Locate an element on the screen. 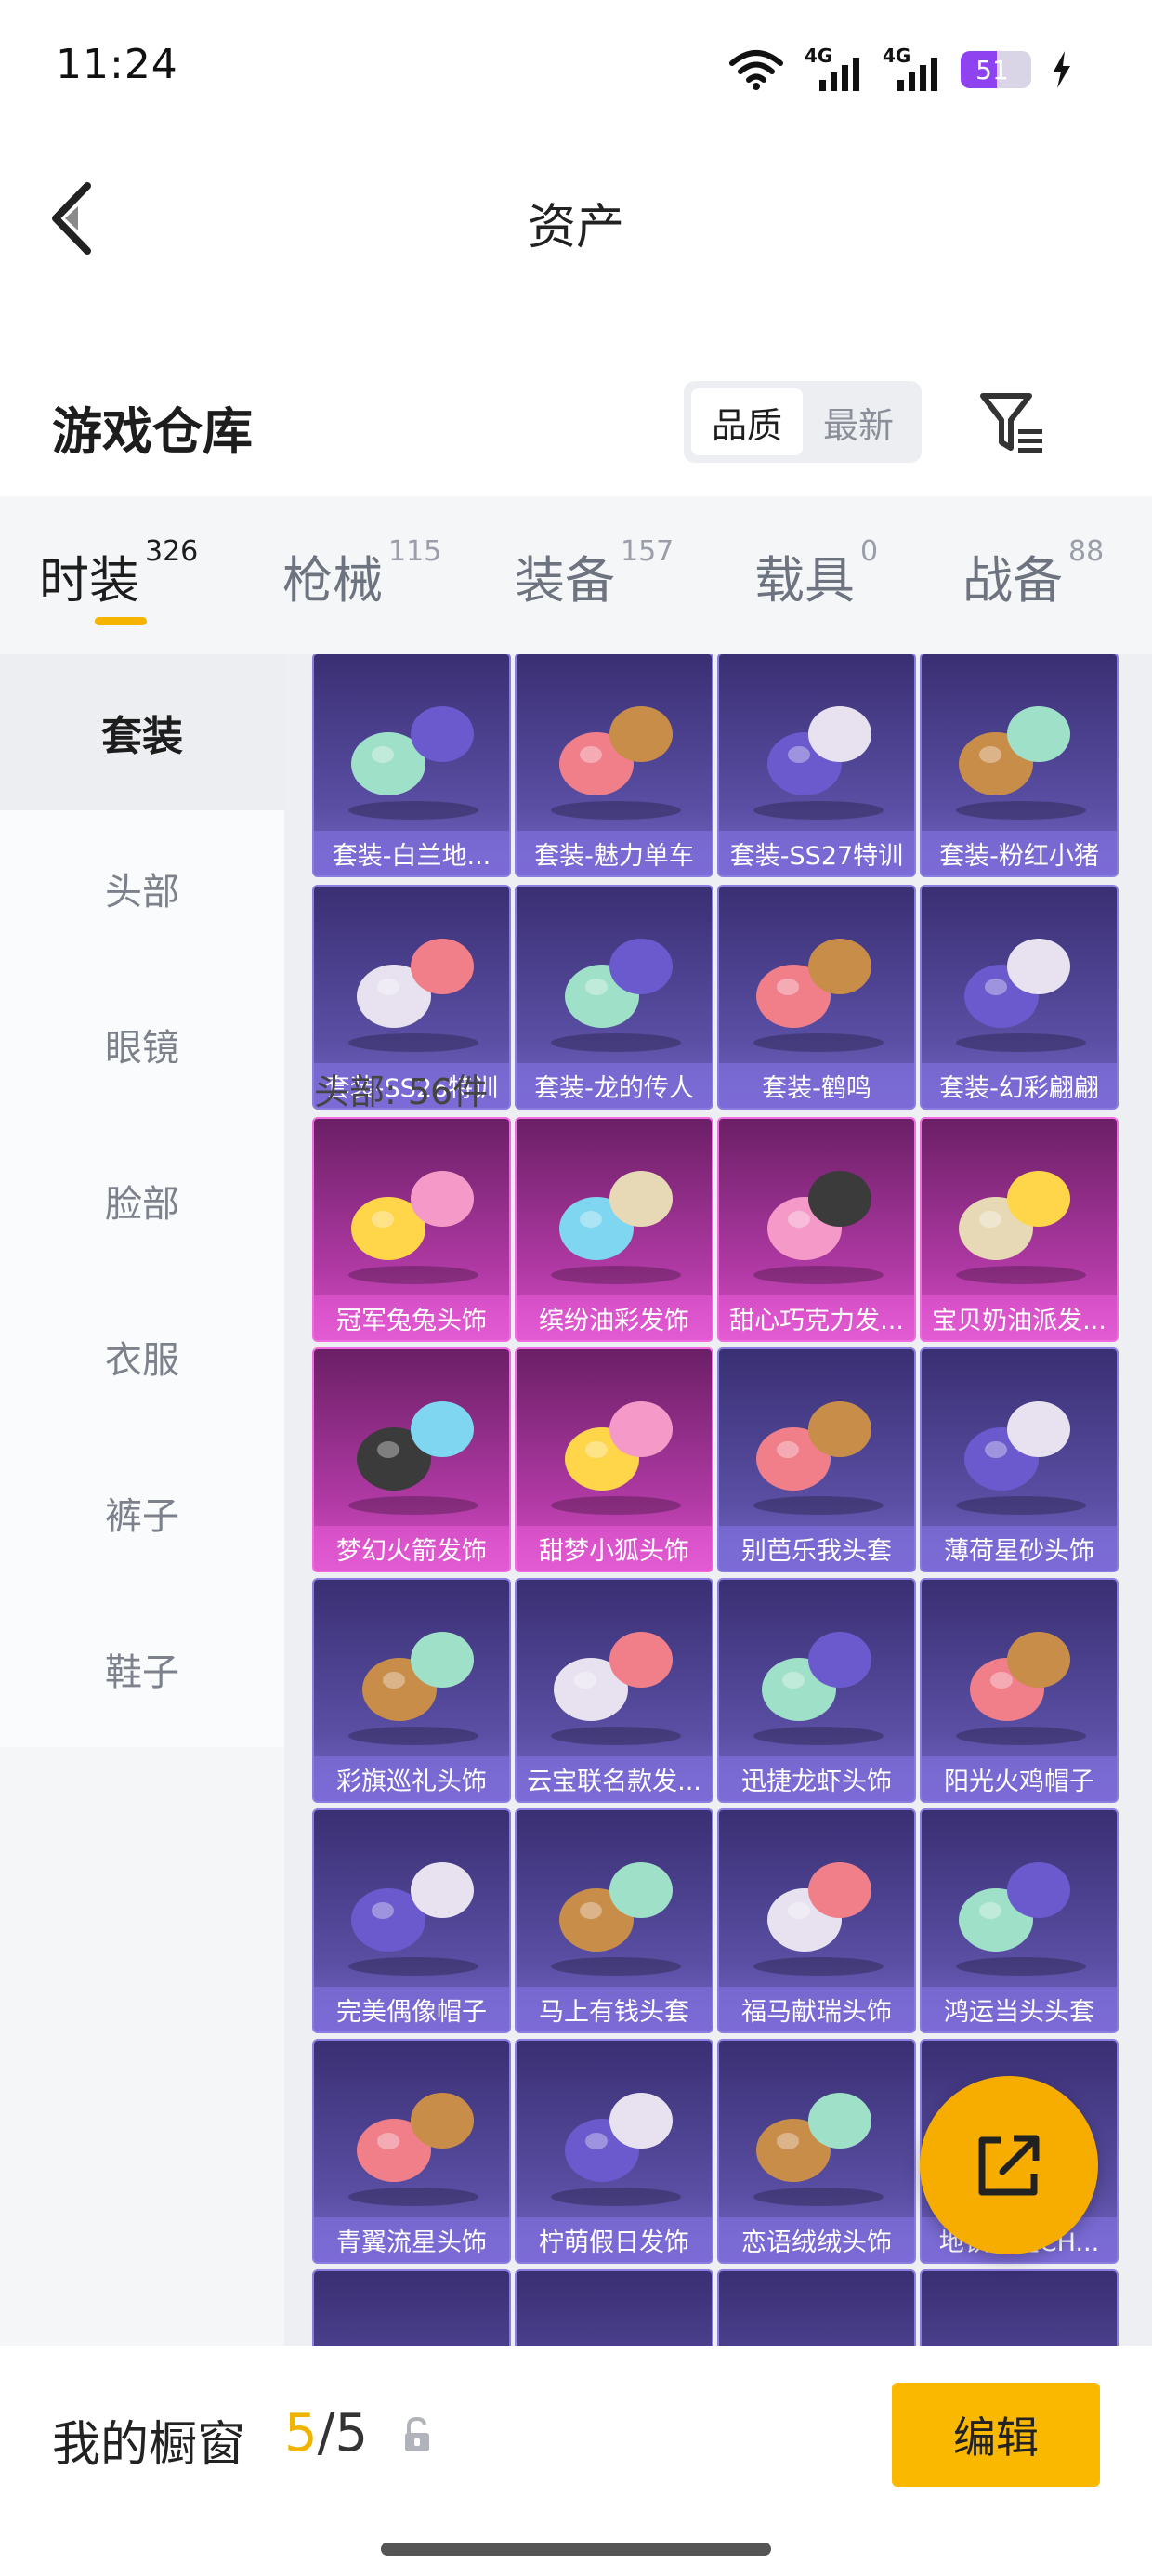 The image size is (1152, 2576). head-item-card: 别芭乐我头套 is located at coordinates (816, 1459).